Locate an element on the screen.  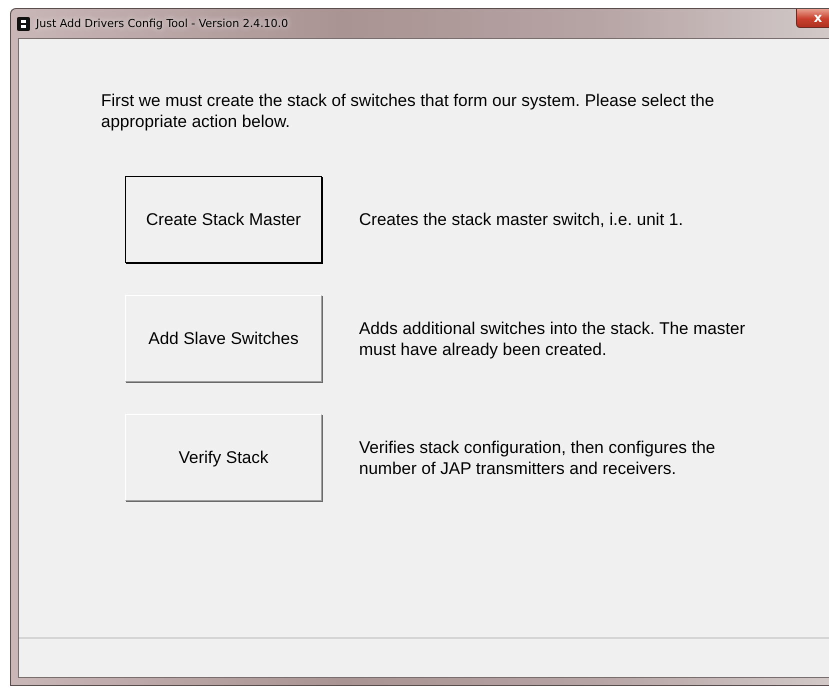
action-description: Creates the stack master switch, i.e. unit 1. is located at coordinates (521, 219).